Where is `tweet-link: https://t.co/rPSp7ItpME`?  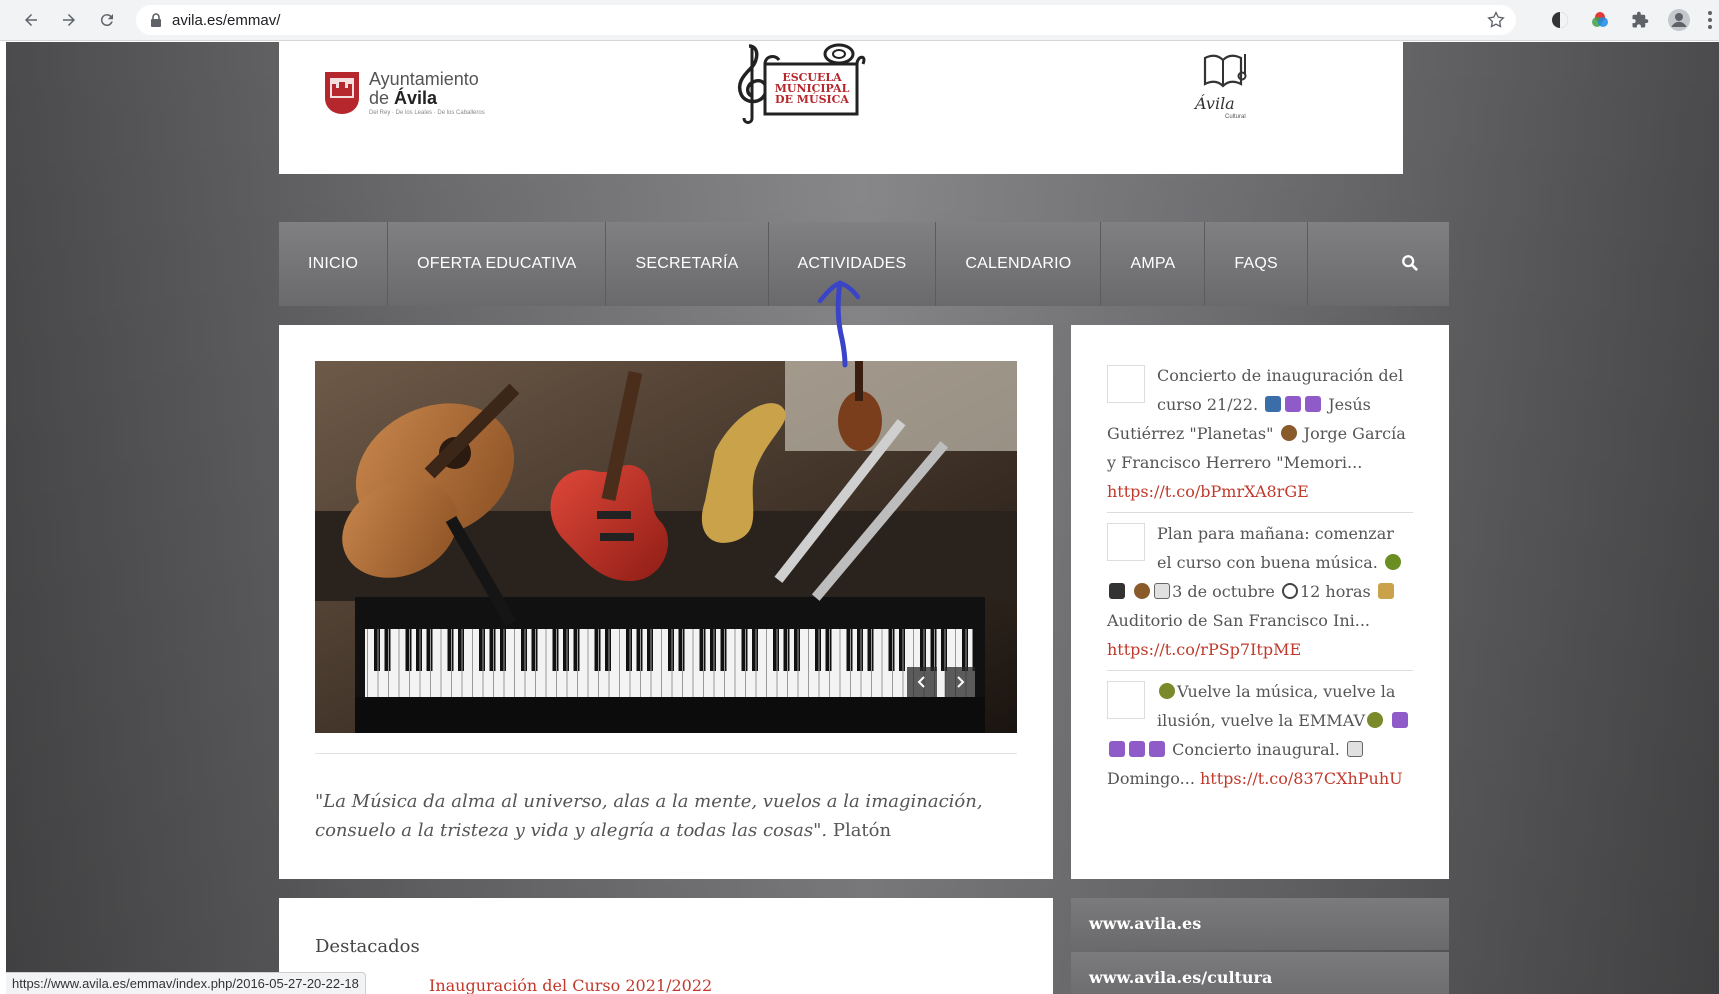
tweet-link: https://t.co/rPSp7ItpME is located at coordinates (1204, 649).